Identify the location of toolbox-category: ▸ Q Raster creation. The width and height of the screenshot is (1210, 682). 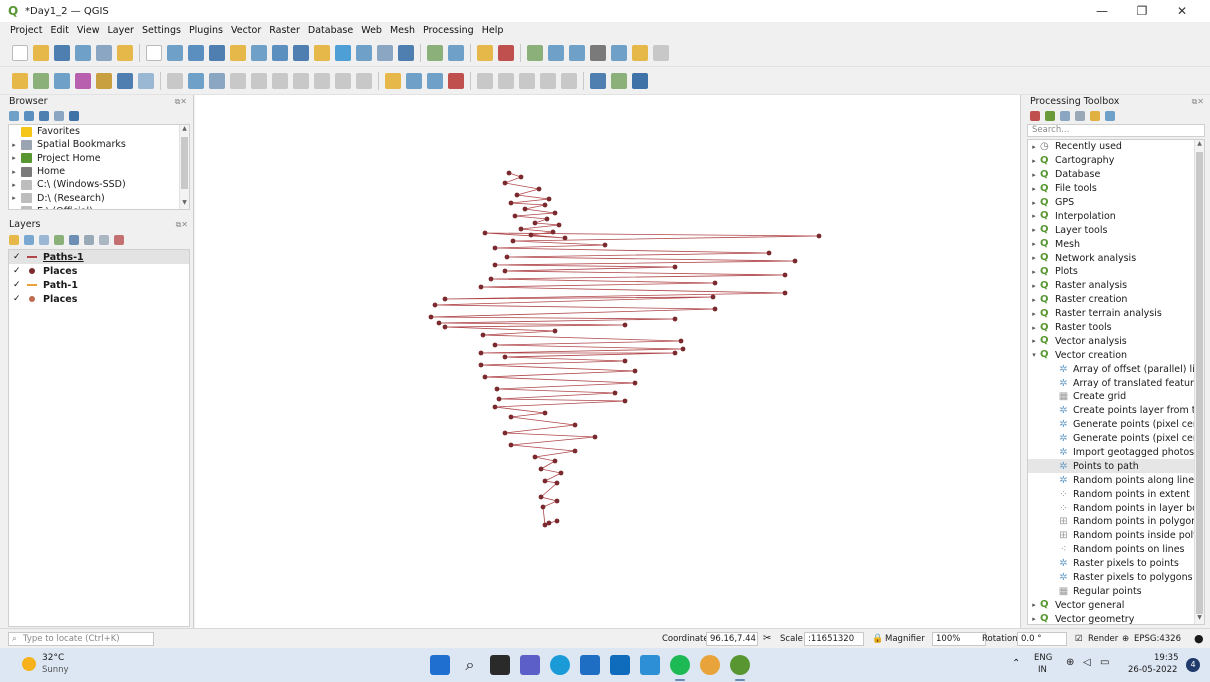
(1116, 300).